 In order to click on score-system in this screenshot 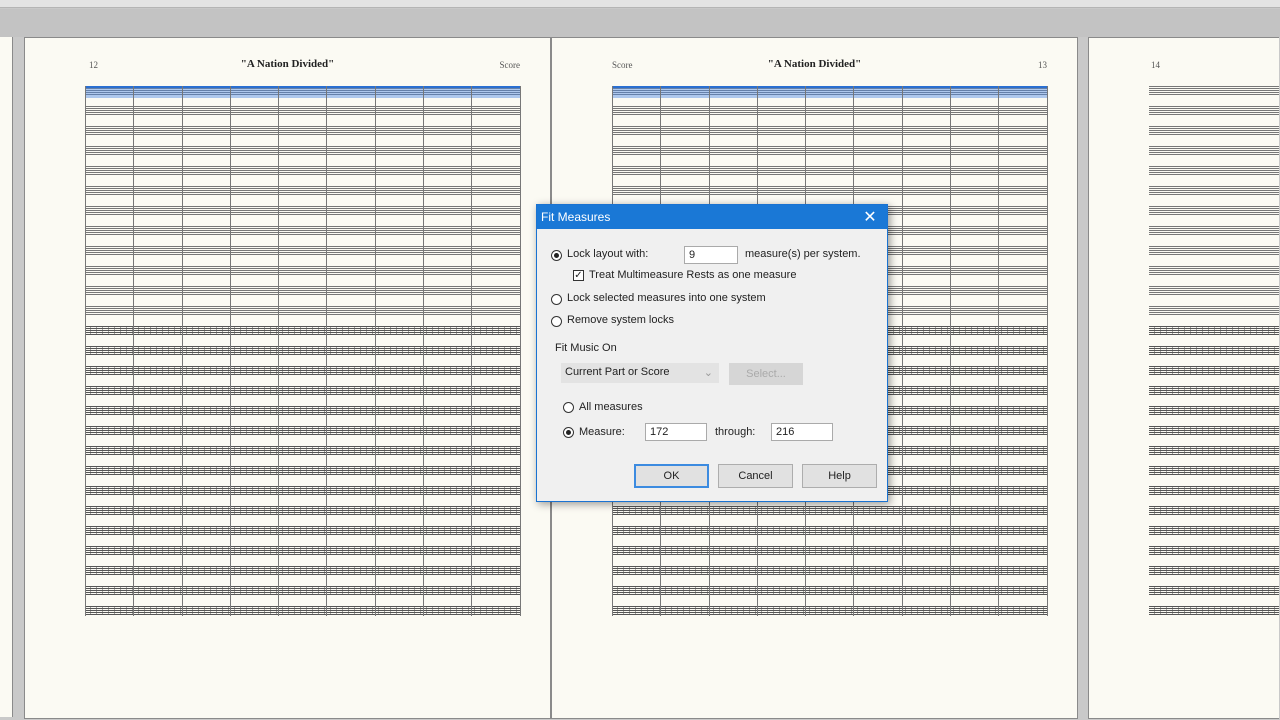, I will do `click(1214, 351)`.